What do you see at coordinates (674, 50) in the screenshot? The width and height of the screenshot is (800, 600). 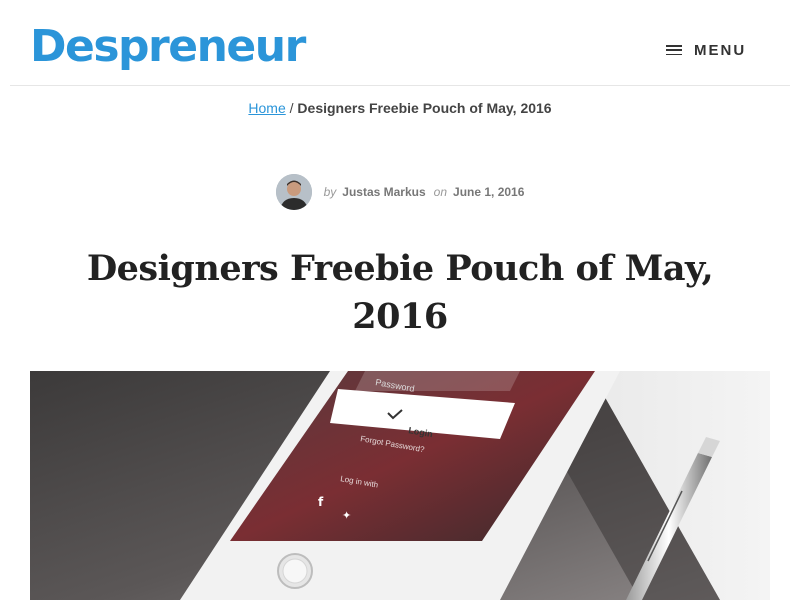 I see `hamburger-menu-icon` at bounding box center [674, 50].